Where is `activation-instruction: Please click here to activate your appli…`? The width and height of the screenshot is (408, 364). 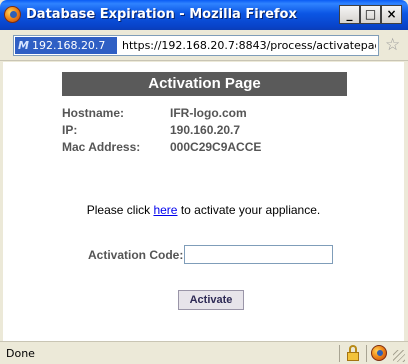
activation-instruction: Please click here to activate your appli… is located at coordinates (203, 210).